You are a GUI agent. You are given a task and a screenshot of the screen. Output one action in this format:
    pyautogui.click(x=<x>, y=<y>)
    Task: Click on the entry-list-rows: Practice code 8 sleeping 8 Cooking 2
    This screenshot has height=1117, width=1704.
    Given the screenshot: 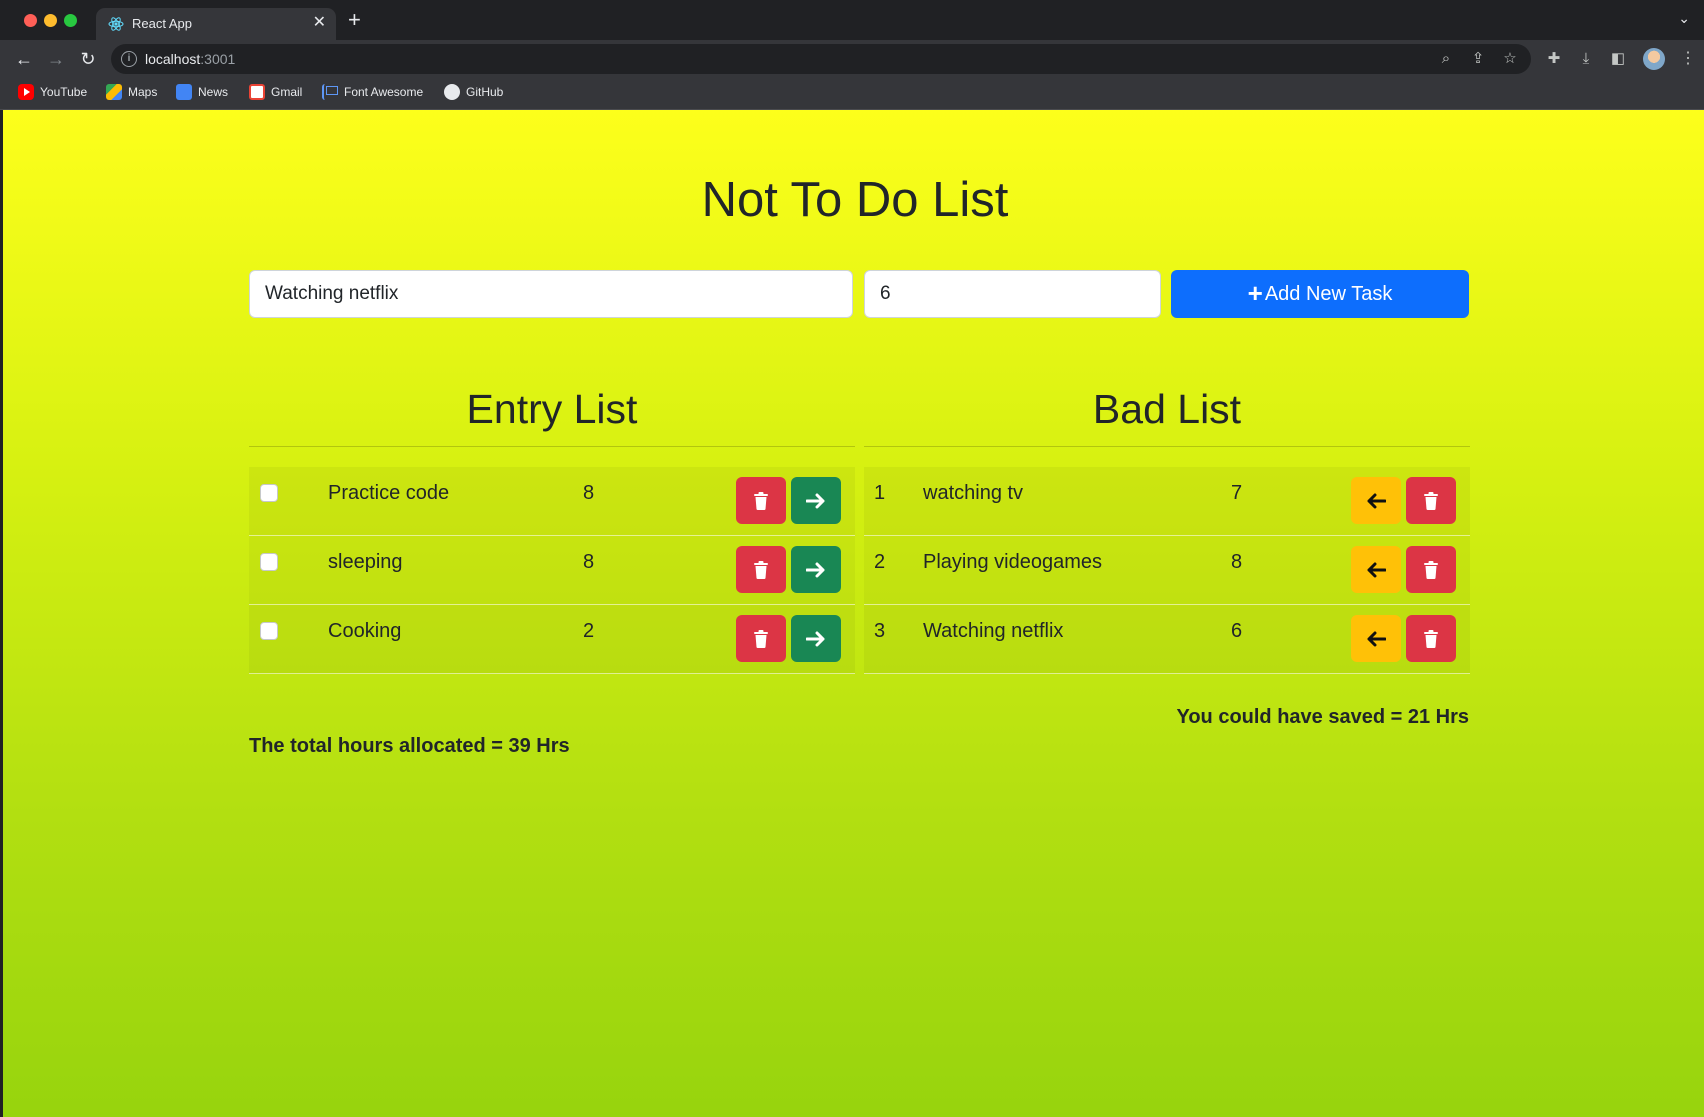 What is the action you would take?
    pyautogui.click(x=552, y=570)
    